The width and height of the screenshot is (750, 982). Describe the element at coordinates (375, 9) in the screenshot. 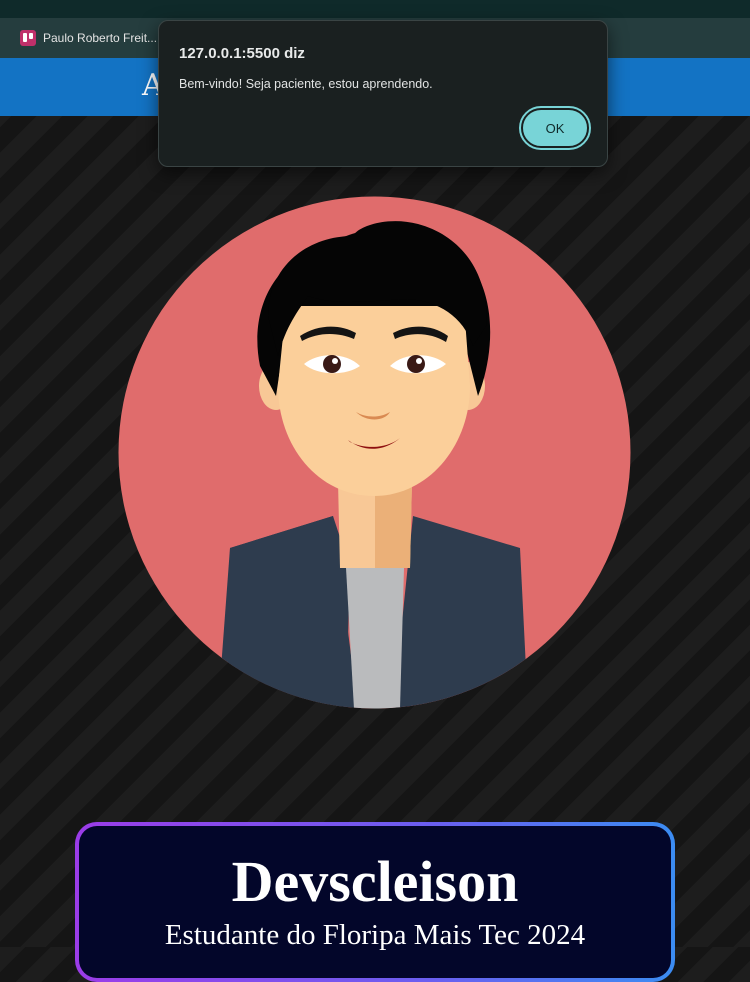

I see `browser-titlebar-strip` at that location.